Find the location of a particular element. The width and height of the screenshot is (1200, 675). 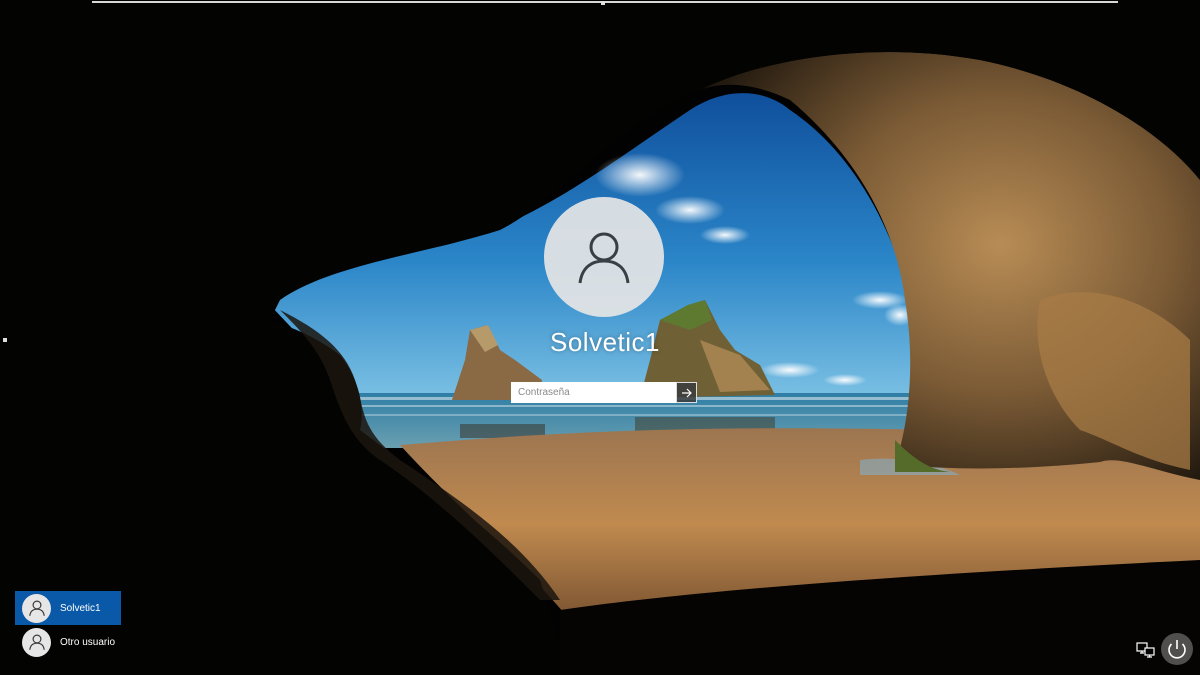

power-button is located at coordinates (1177, 649).